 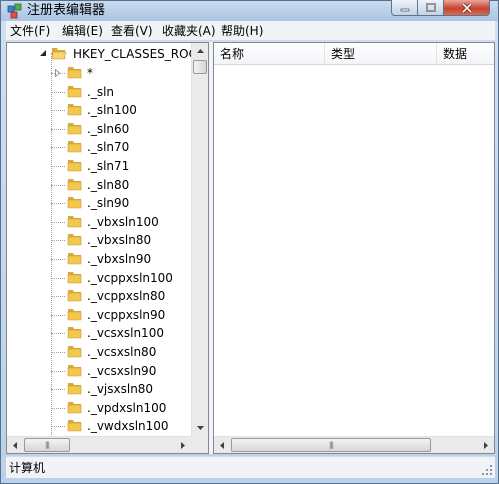 I want to click on tree-item: ._vcsxsln80, so click(x=100, y=352).